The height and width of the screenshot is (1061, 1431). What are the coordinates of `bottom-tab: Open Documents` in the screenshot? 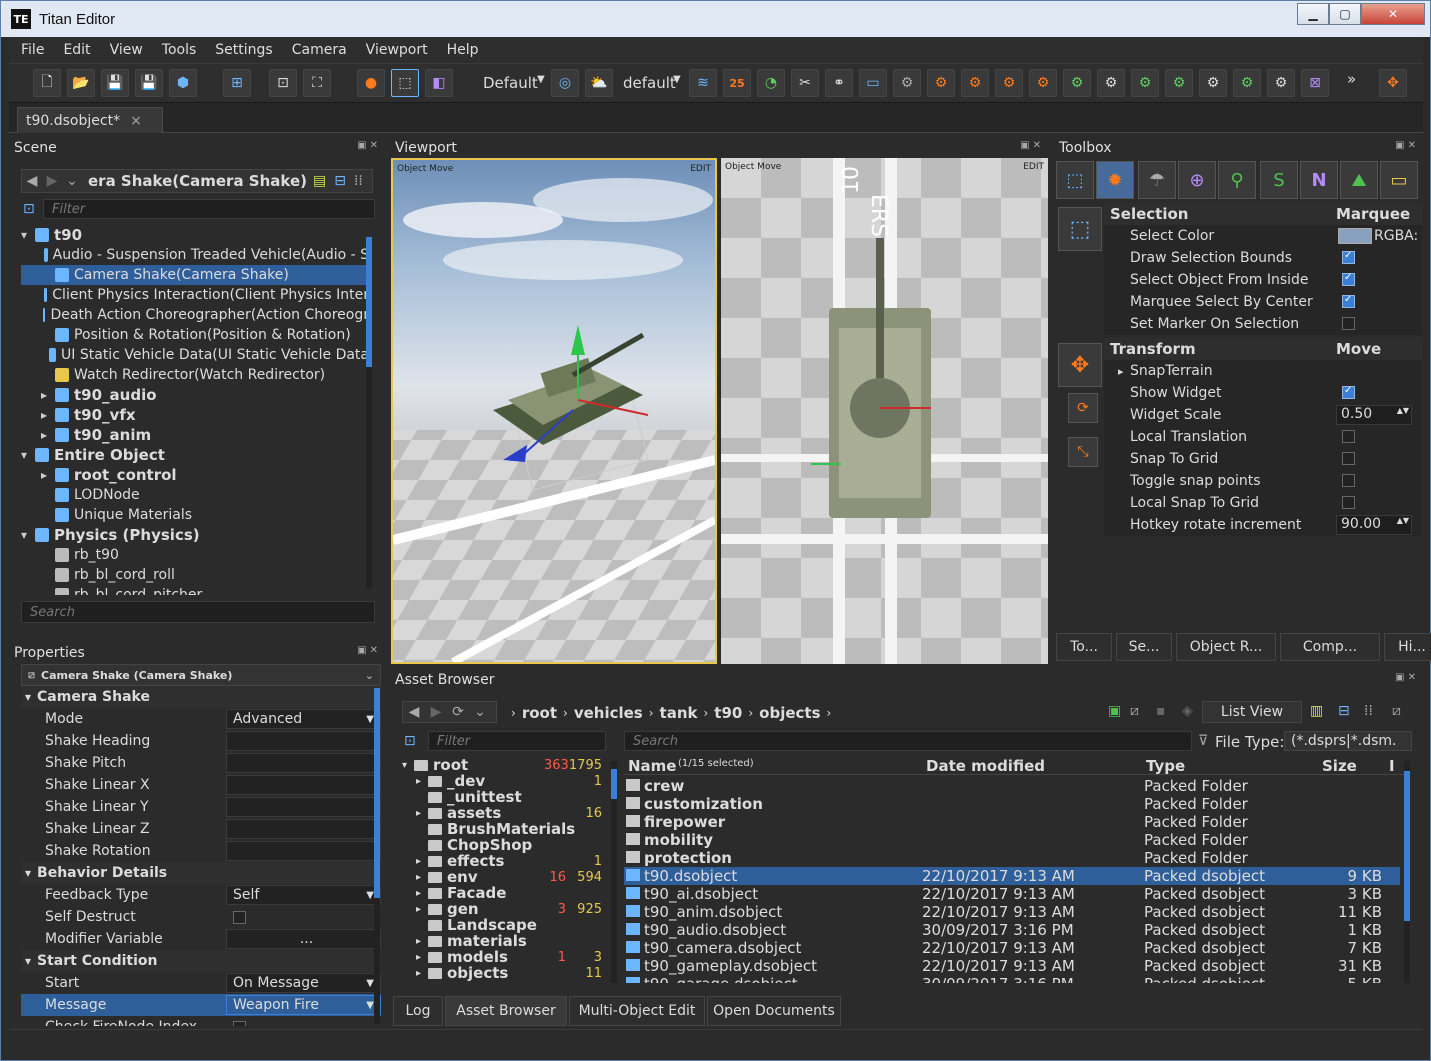 It's located at (774, 1011).